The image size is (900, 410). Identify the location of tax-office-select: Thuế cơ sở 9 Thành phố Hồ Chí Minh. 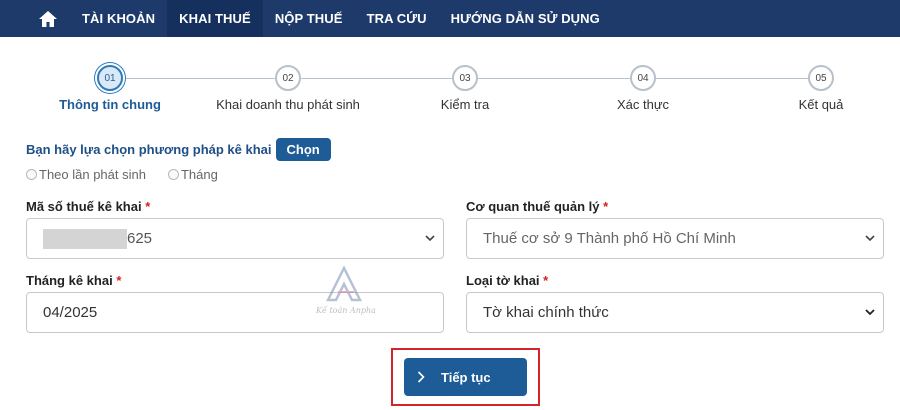
(675, 238).